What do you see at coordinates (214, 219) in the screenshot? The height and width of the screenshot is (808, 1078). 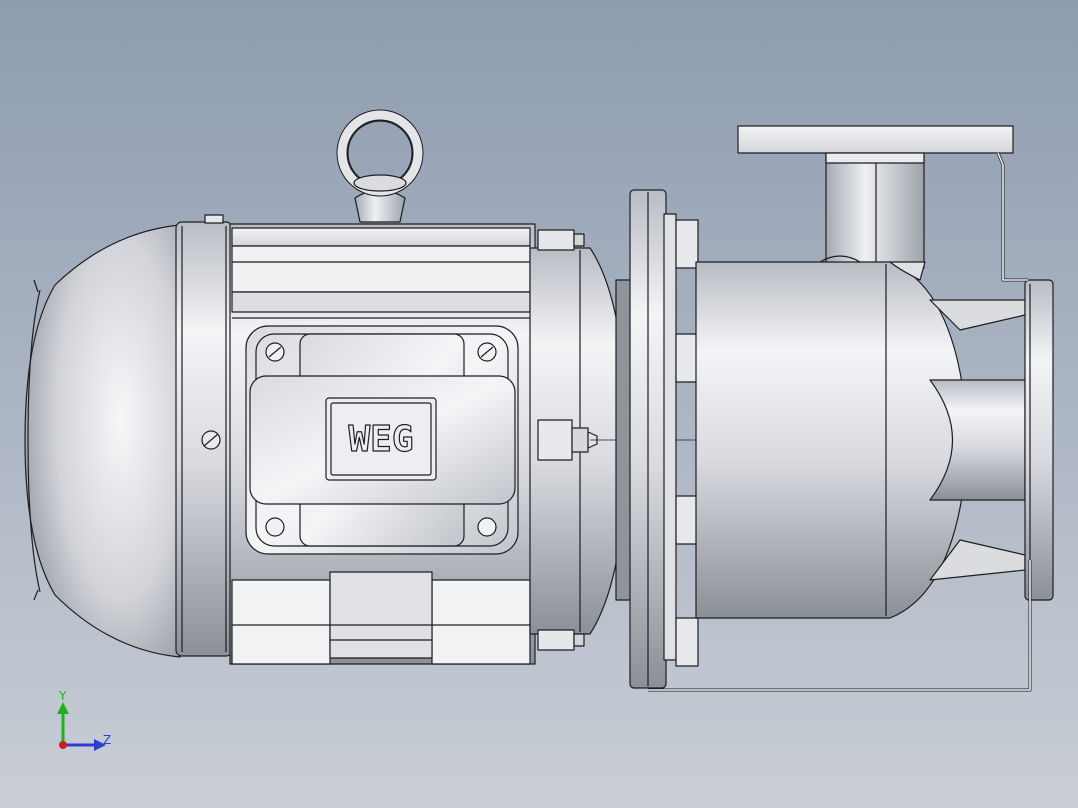 I see `rear-ring-tab` at bounding box center [214, 219].